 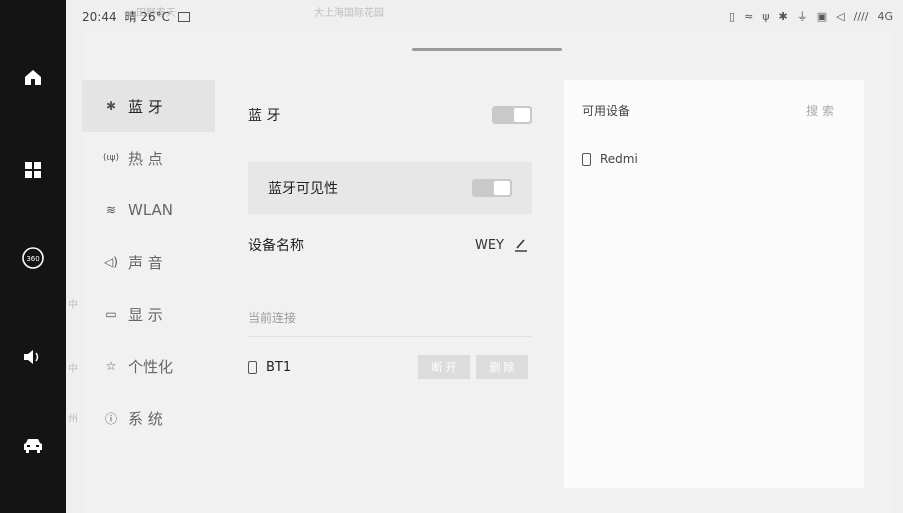 What do you see at coordinates (732, 16) in the screenshot?
I see `vibrate-icon: ▯` at bounding box center [732, 16].